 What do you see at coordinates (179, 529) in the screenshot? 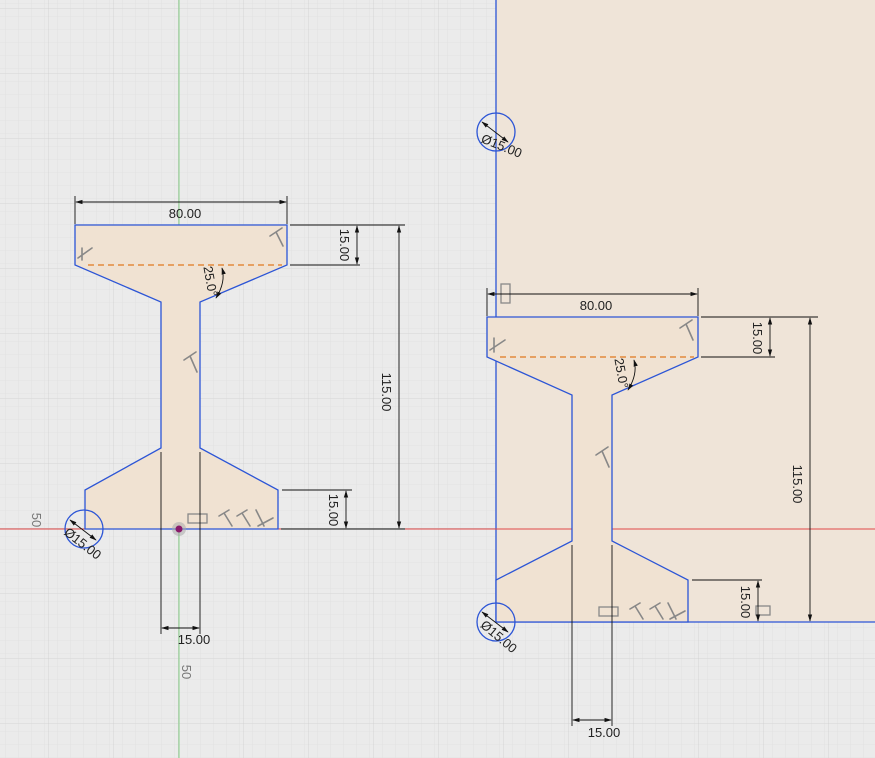
I see `origin-point-center` at bounding box center [179, 529].